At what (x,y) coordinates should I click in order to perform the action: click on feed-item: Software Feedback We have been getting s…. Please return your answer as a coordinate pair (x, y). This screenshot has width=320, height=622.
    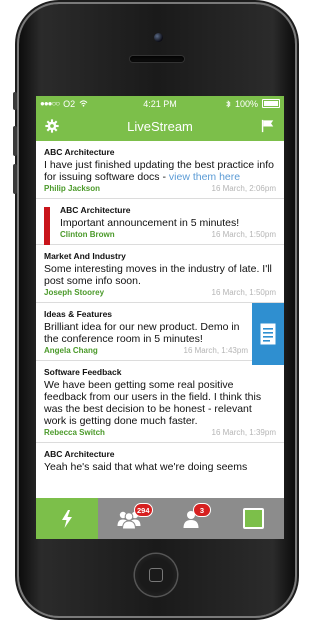
    Looking at the image, I should click on (160, 402).